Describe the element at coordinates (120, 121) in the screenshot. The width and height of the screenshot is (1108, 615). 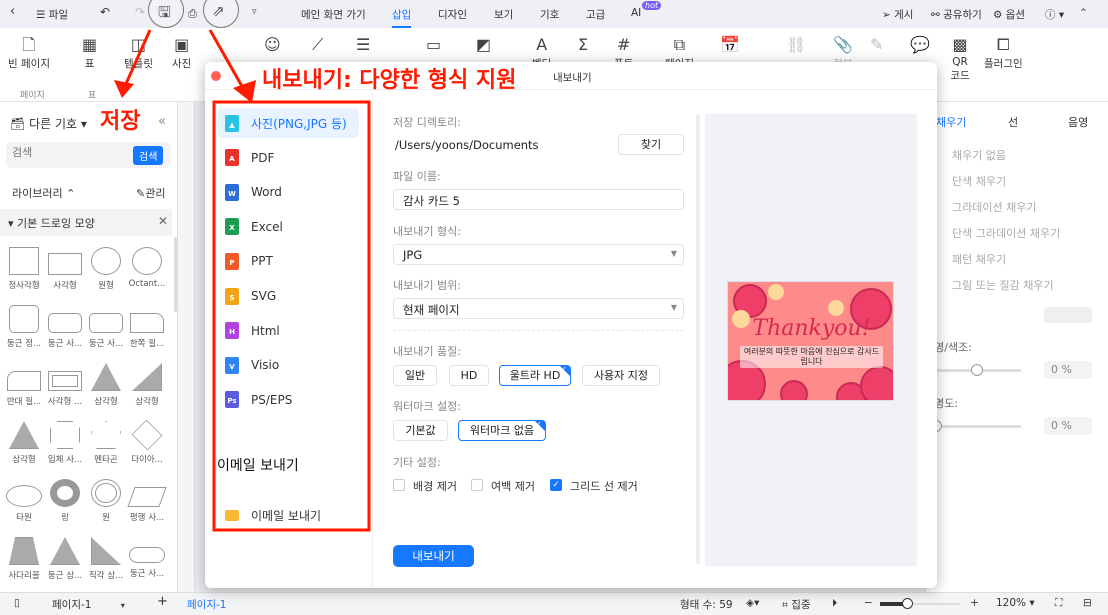
I see `annotation-save-text: 저장` at that location.